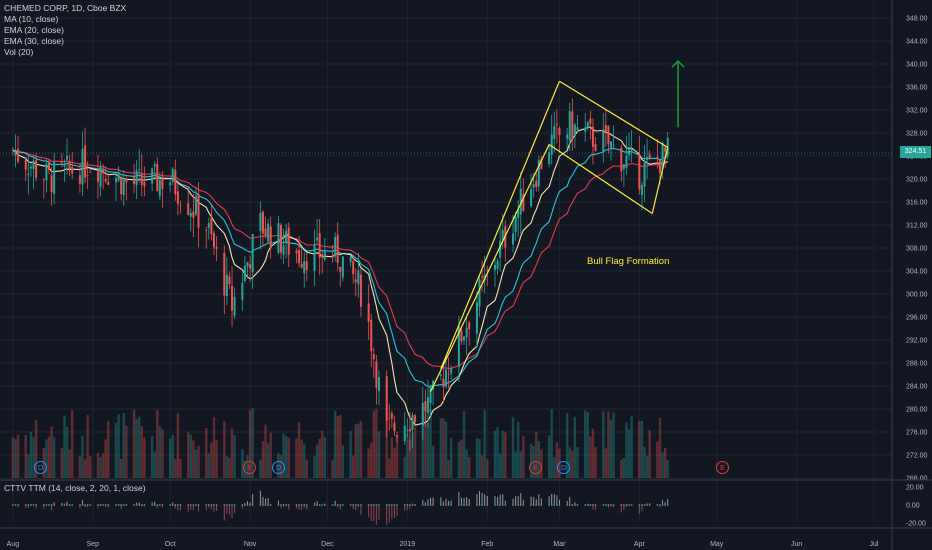 Image resolution: width=932 pixels, height=550 pixels. What do you see at coordinates (65, 8) in the screenshot?
I see `legend-title: CHEMED CORP, 1D, Cboe BZX` at bounding box center [65, 8].